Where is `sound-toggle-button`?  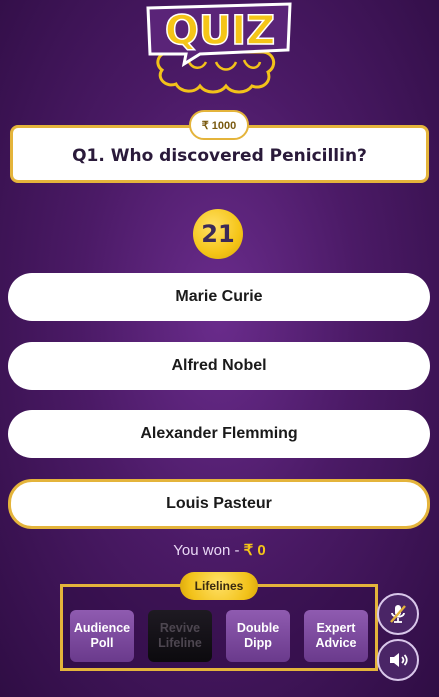
sound-toggle-button is located at coordinates (398, 660).